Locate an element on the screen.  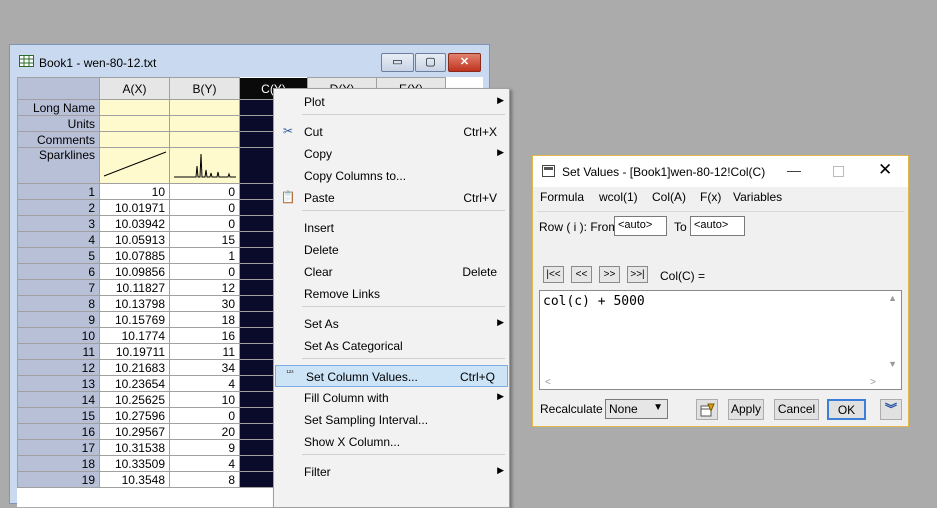
cell-a: 10.07885 is located at coordinates (134, 255).